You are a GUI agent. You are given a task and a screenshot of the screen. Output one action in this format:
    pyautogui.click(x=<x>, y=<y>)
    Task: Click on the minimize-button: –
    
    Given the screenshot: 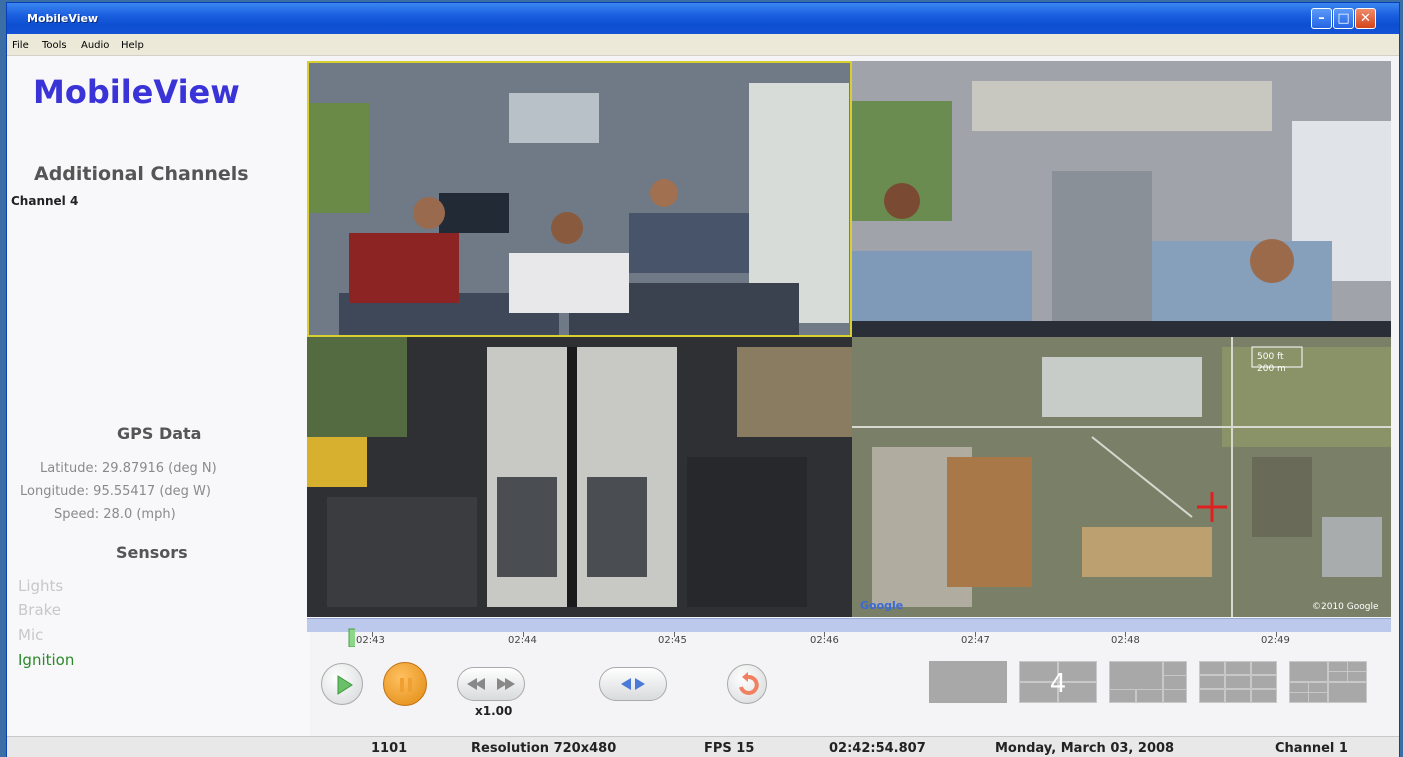 What is the action you would take?
    pyautogui.click(x=1321, y=18)
    